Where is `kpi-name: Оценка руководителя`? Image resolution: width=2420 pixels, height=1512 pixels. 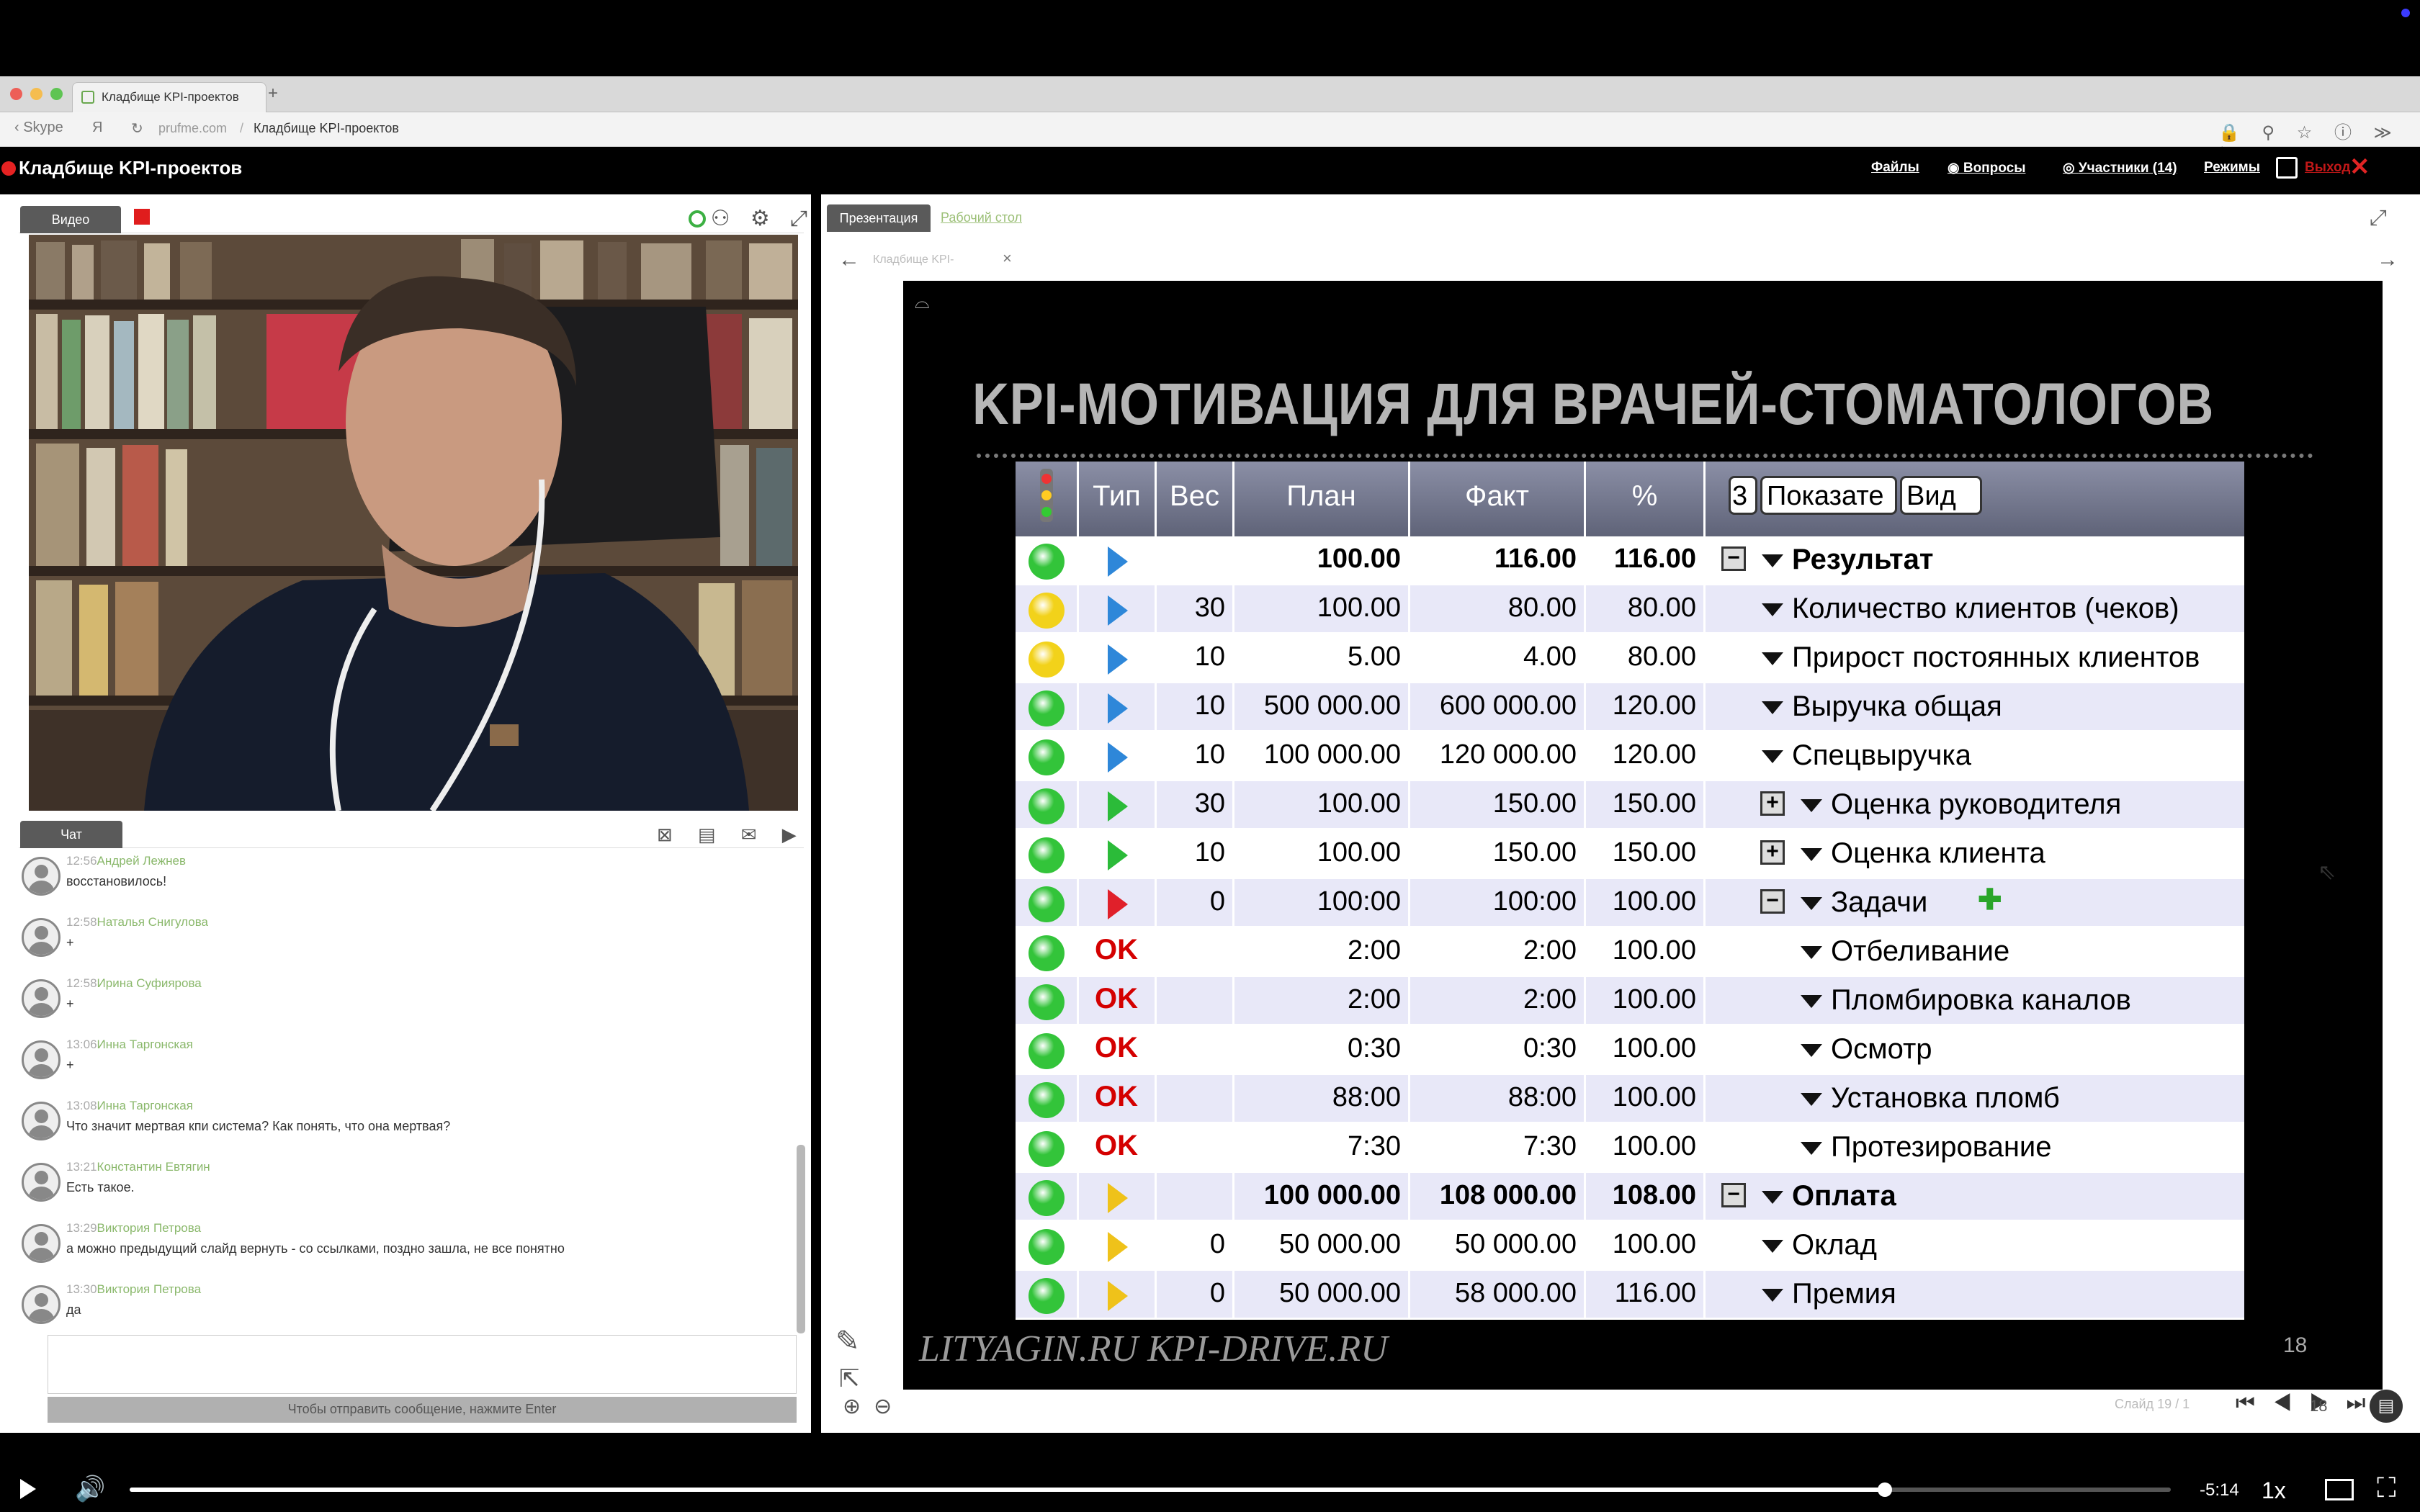 kpi-name: Оценка руководителя is located at coordinates (1976, 804).